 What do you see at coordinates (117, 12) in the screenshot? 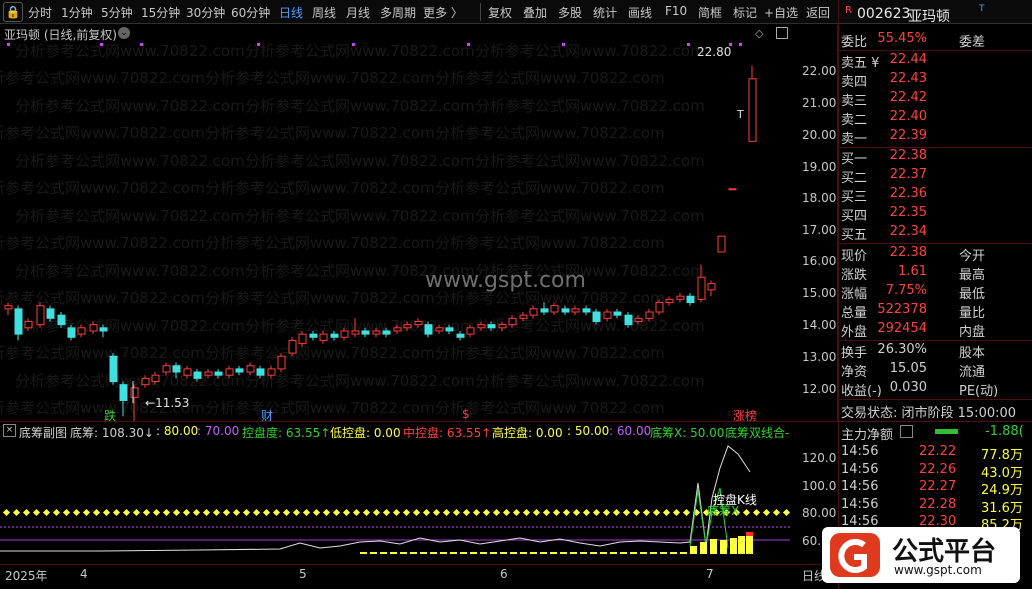
I see `period-tab-5min: 5分钟` at bounding box center [117, 12].